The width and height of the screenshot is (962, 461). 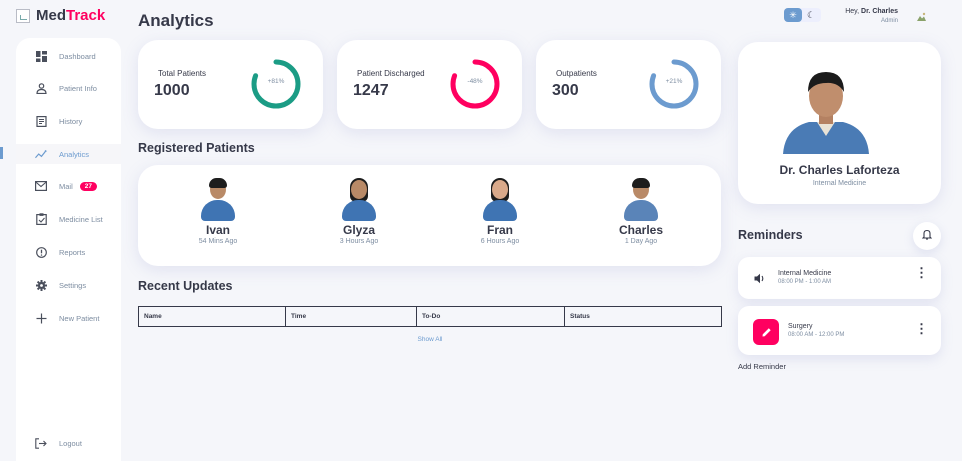 I want to click on edit-icon, so click(x=766, y=332).